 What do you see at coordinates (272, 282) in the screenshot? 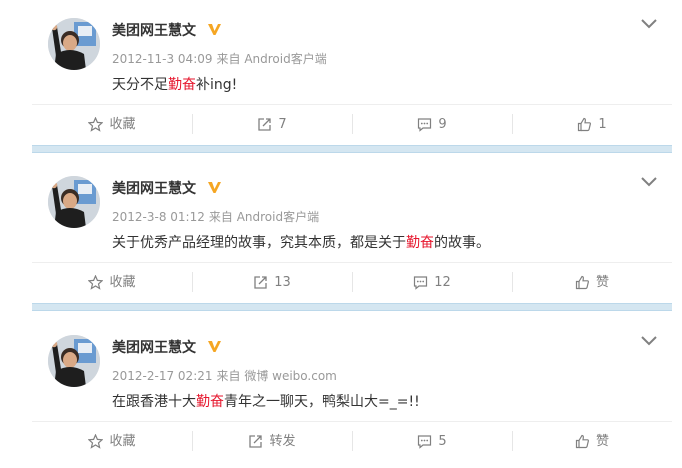
I see `repost-button: 13` at bounding box center [272, 282].